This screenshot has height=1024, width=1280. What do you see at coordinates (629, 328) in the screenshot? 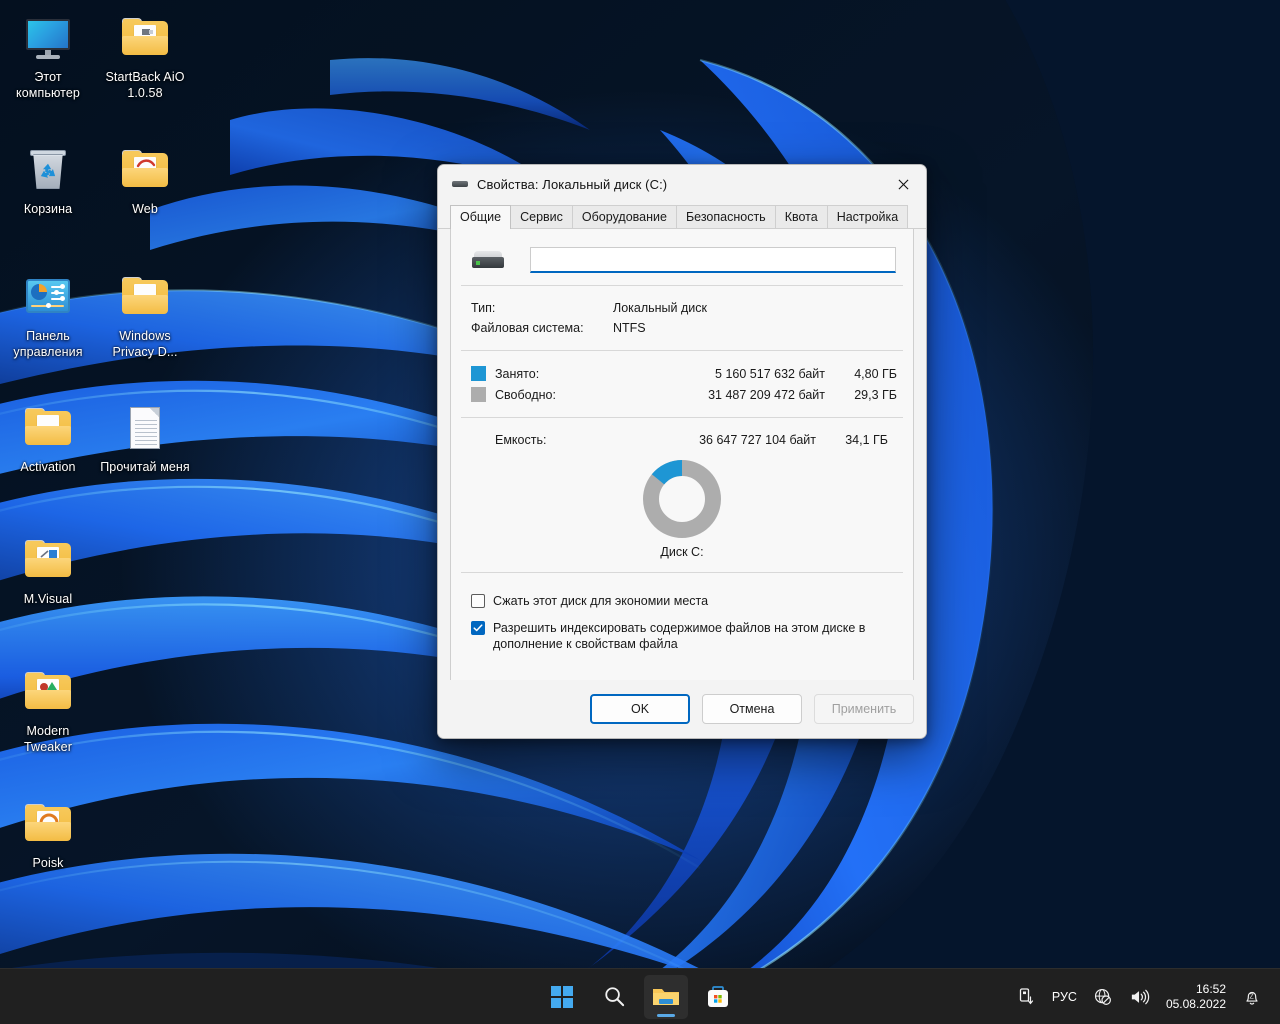
I see `field-filesystem-value: NTFS` at bounding box center [629, 328].